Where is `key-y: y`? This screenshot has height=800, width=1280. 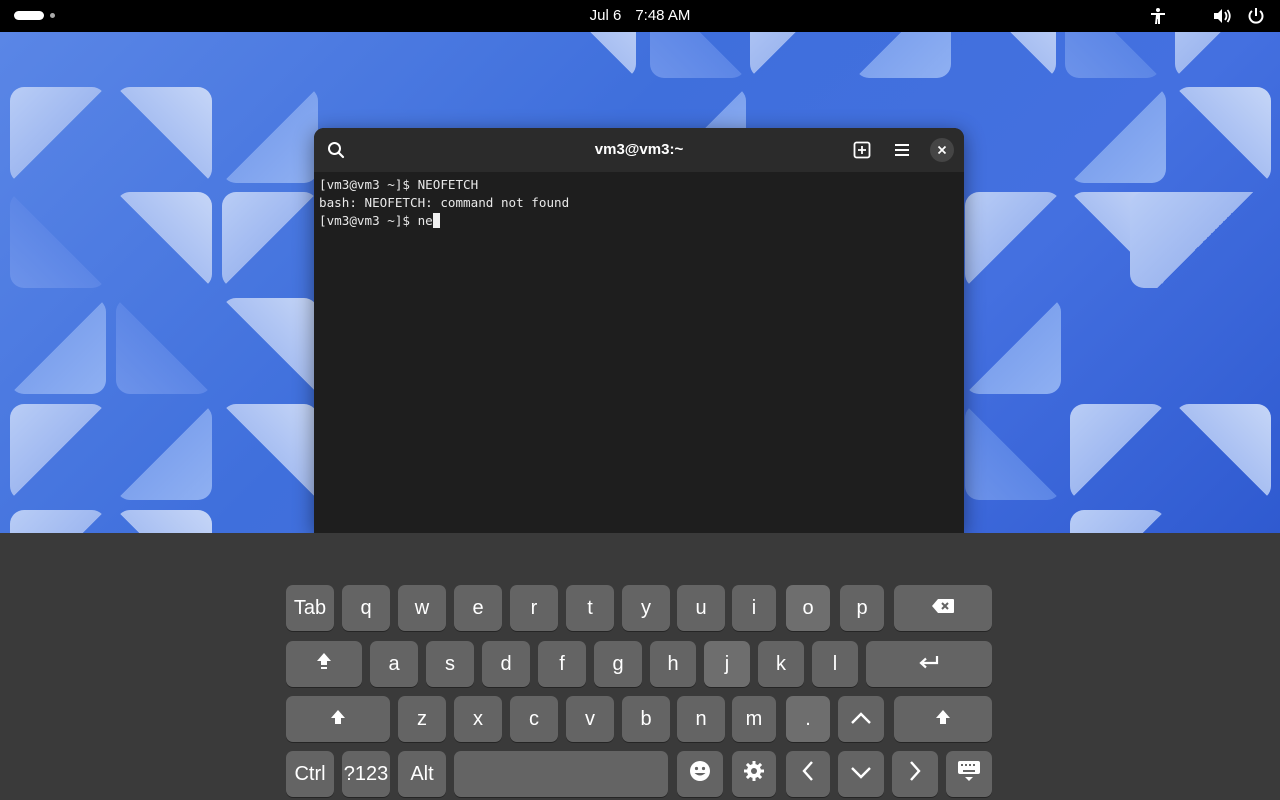
key-y: y is located at coordinates (646, 608).